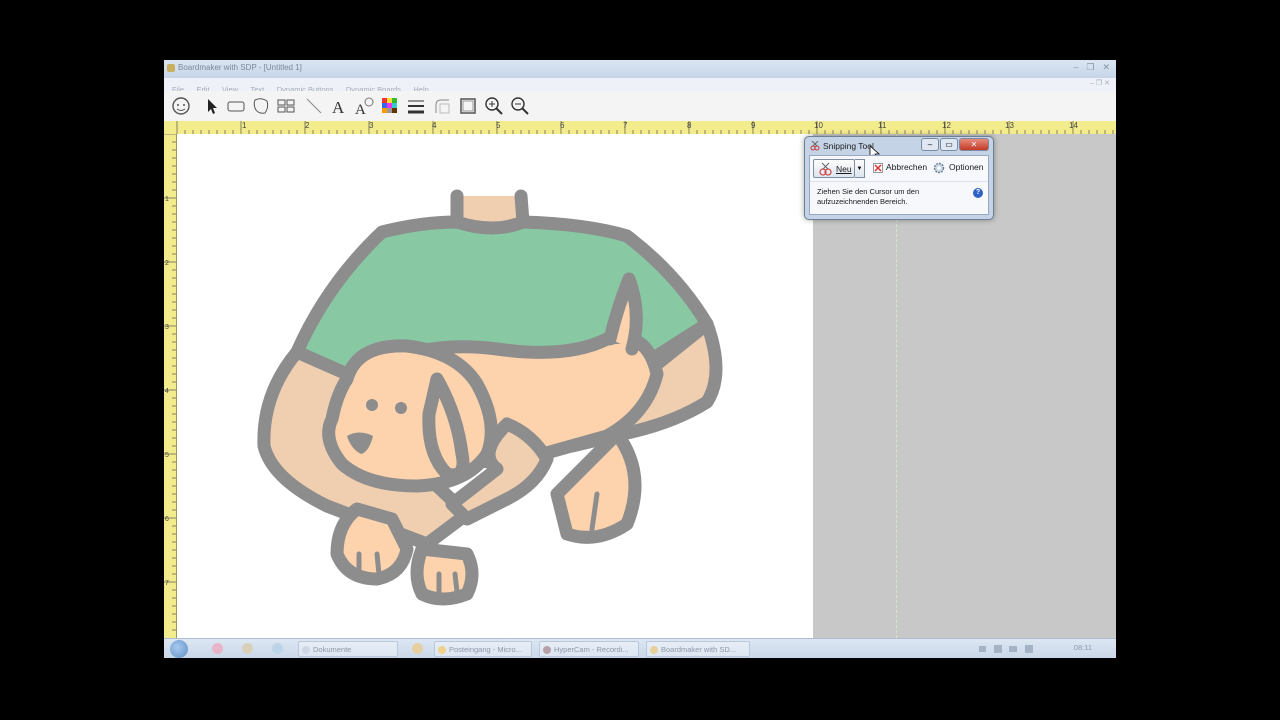 The image size is (1280, 720). What do you see at coordinates (417, 648) in the screenshot?
I see `browser-icon` at bounding box center [417, 648].